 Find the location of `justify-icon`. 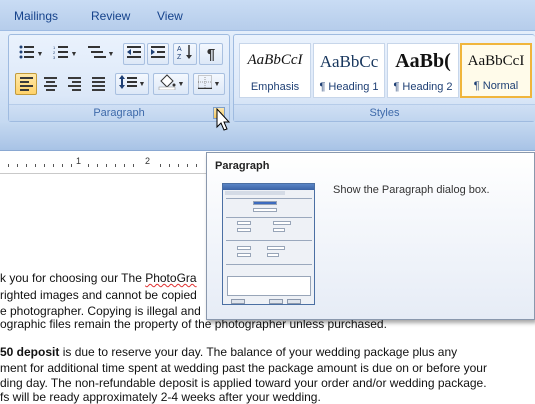

justify-icon is located at coordinates (98, 84).